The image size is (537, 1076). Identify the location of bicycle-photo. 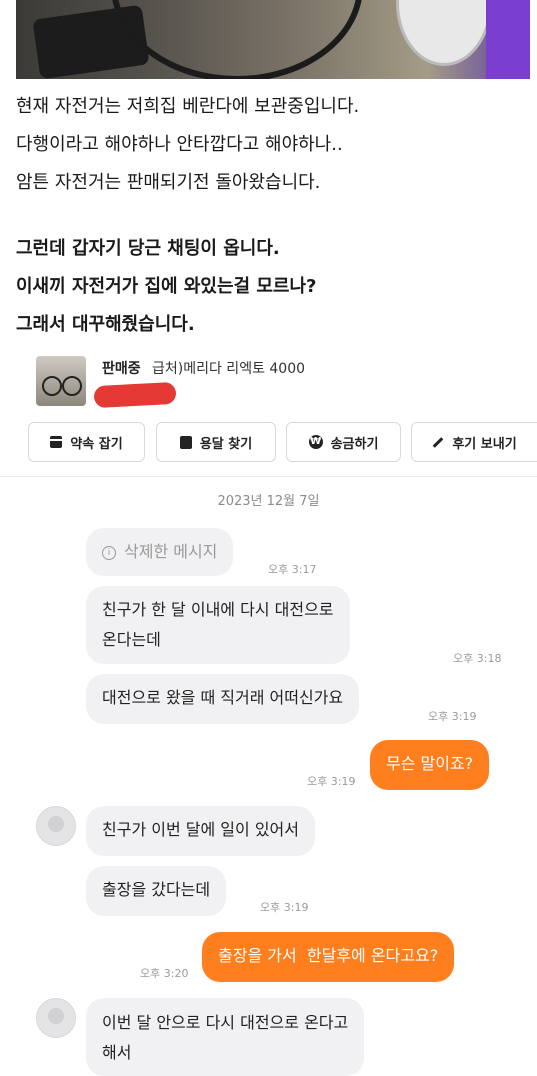
(273, 39).